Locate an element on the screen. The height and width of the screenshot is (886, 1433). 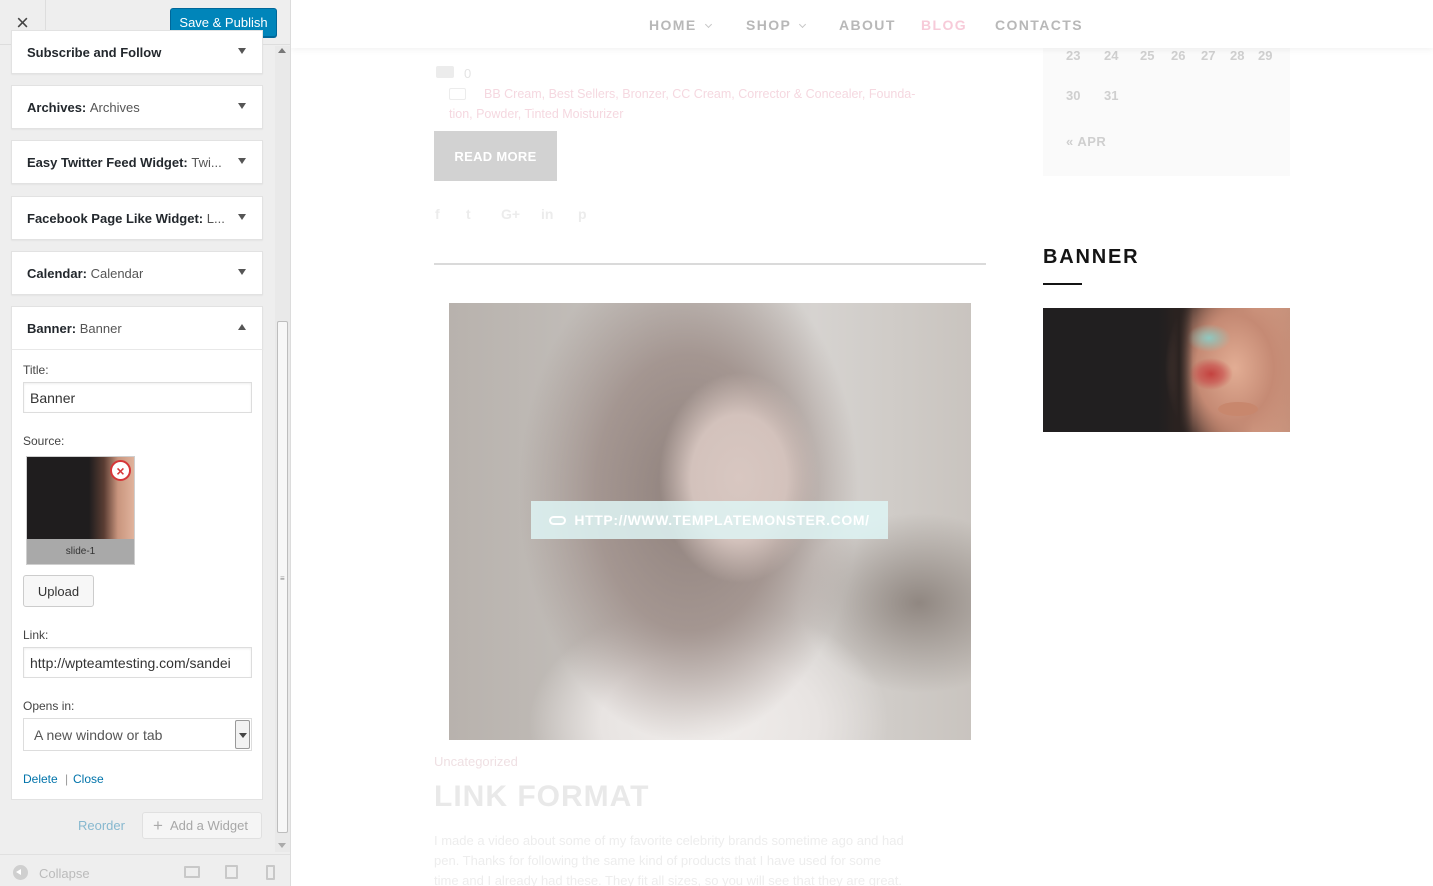
title-label: Title: is located at coordinates (36, 370).